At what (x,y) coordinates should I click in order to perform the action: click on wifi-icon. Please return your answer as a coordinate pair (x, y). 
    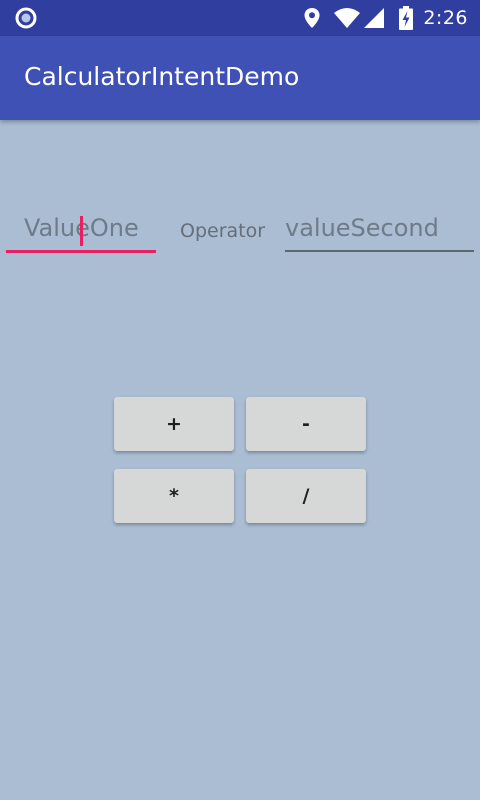
    Looking at the image, I should click on (347, 18).